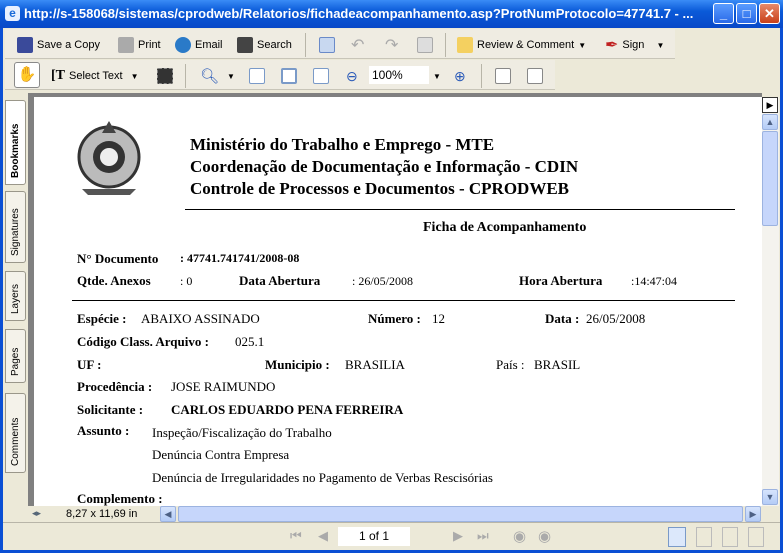  I want to click on next-page-button: ▶, so click(458, 536).